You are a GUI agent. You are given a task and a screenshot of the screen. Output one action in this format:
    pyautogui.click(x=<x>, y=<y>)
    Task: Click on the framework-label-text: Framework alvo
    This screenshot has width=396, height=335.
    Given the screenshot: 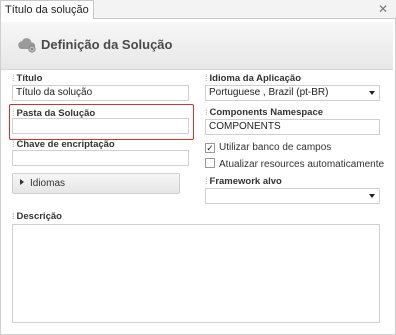 What is the action you would take?
    pyautogui.click(x=245, y=181)
    